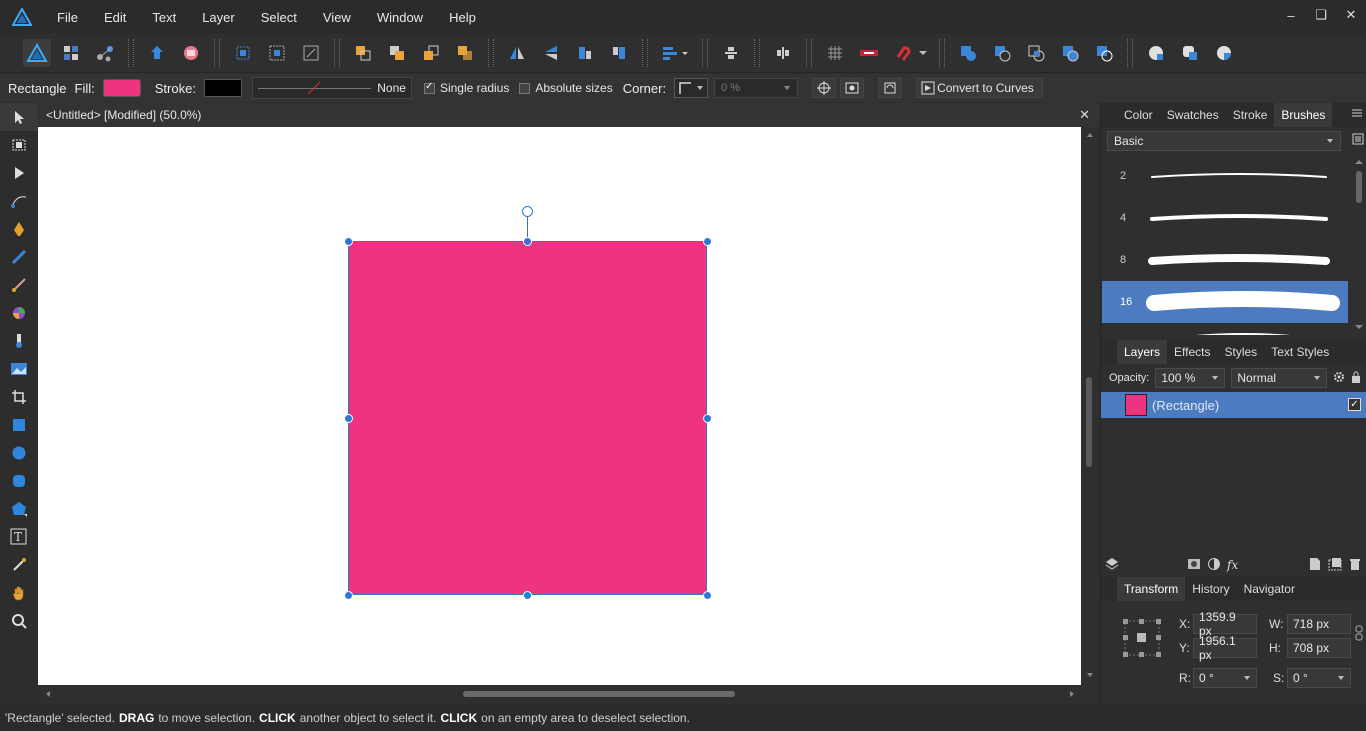  Describe the element at coordinates (1355, 565) in the screenshot. I see `delete-layer-icon` at that location.